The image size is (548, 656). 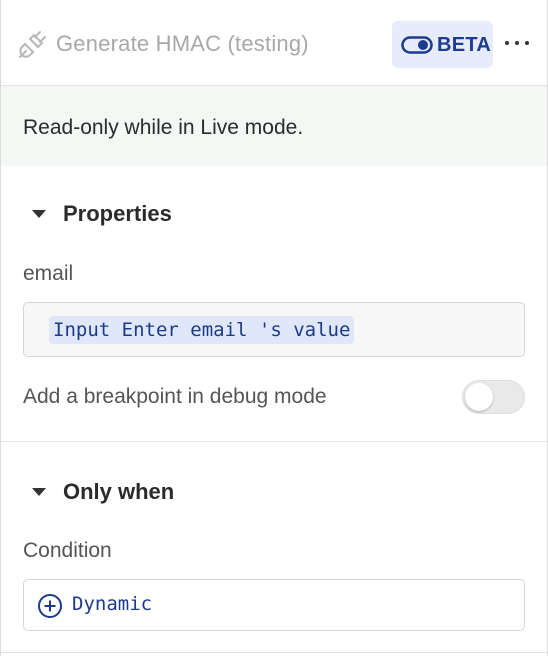 I want to click on email-field: Input Enter email 's value, so click(x=274, y=329).